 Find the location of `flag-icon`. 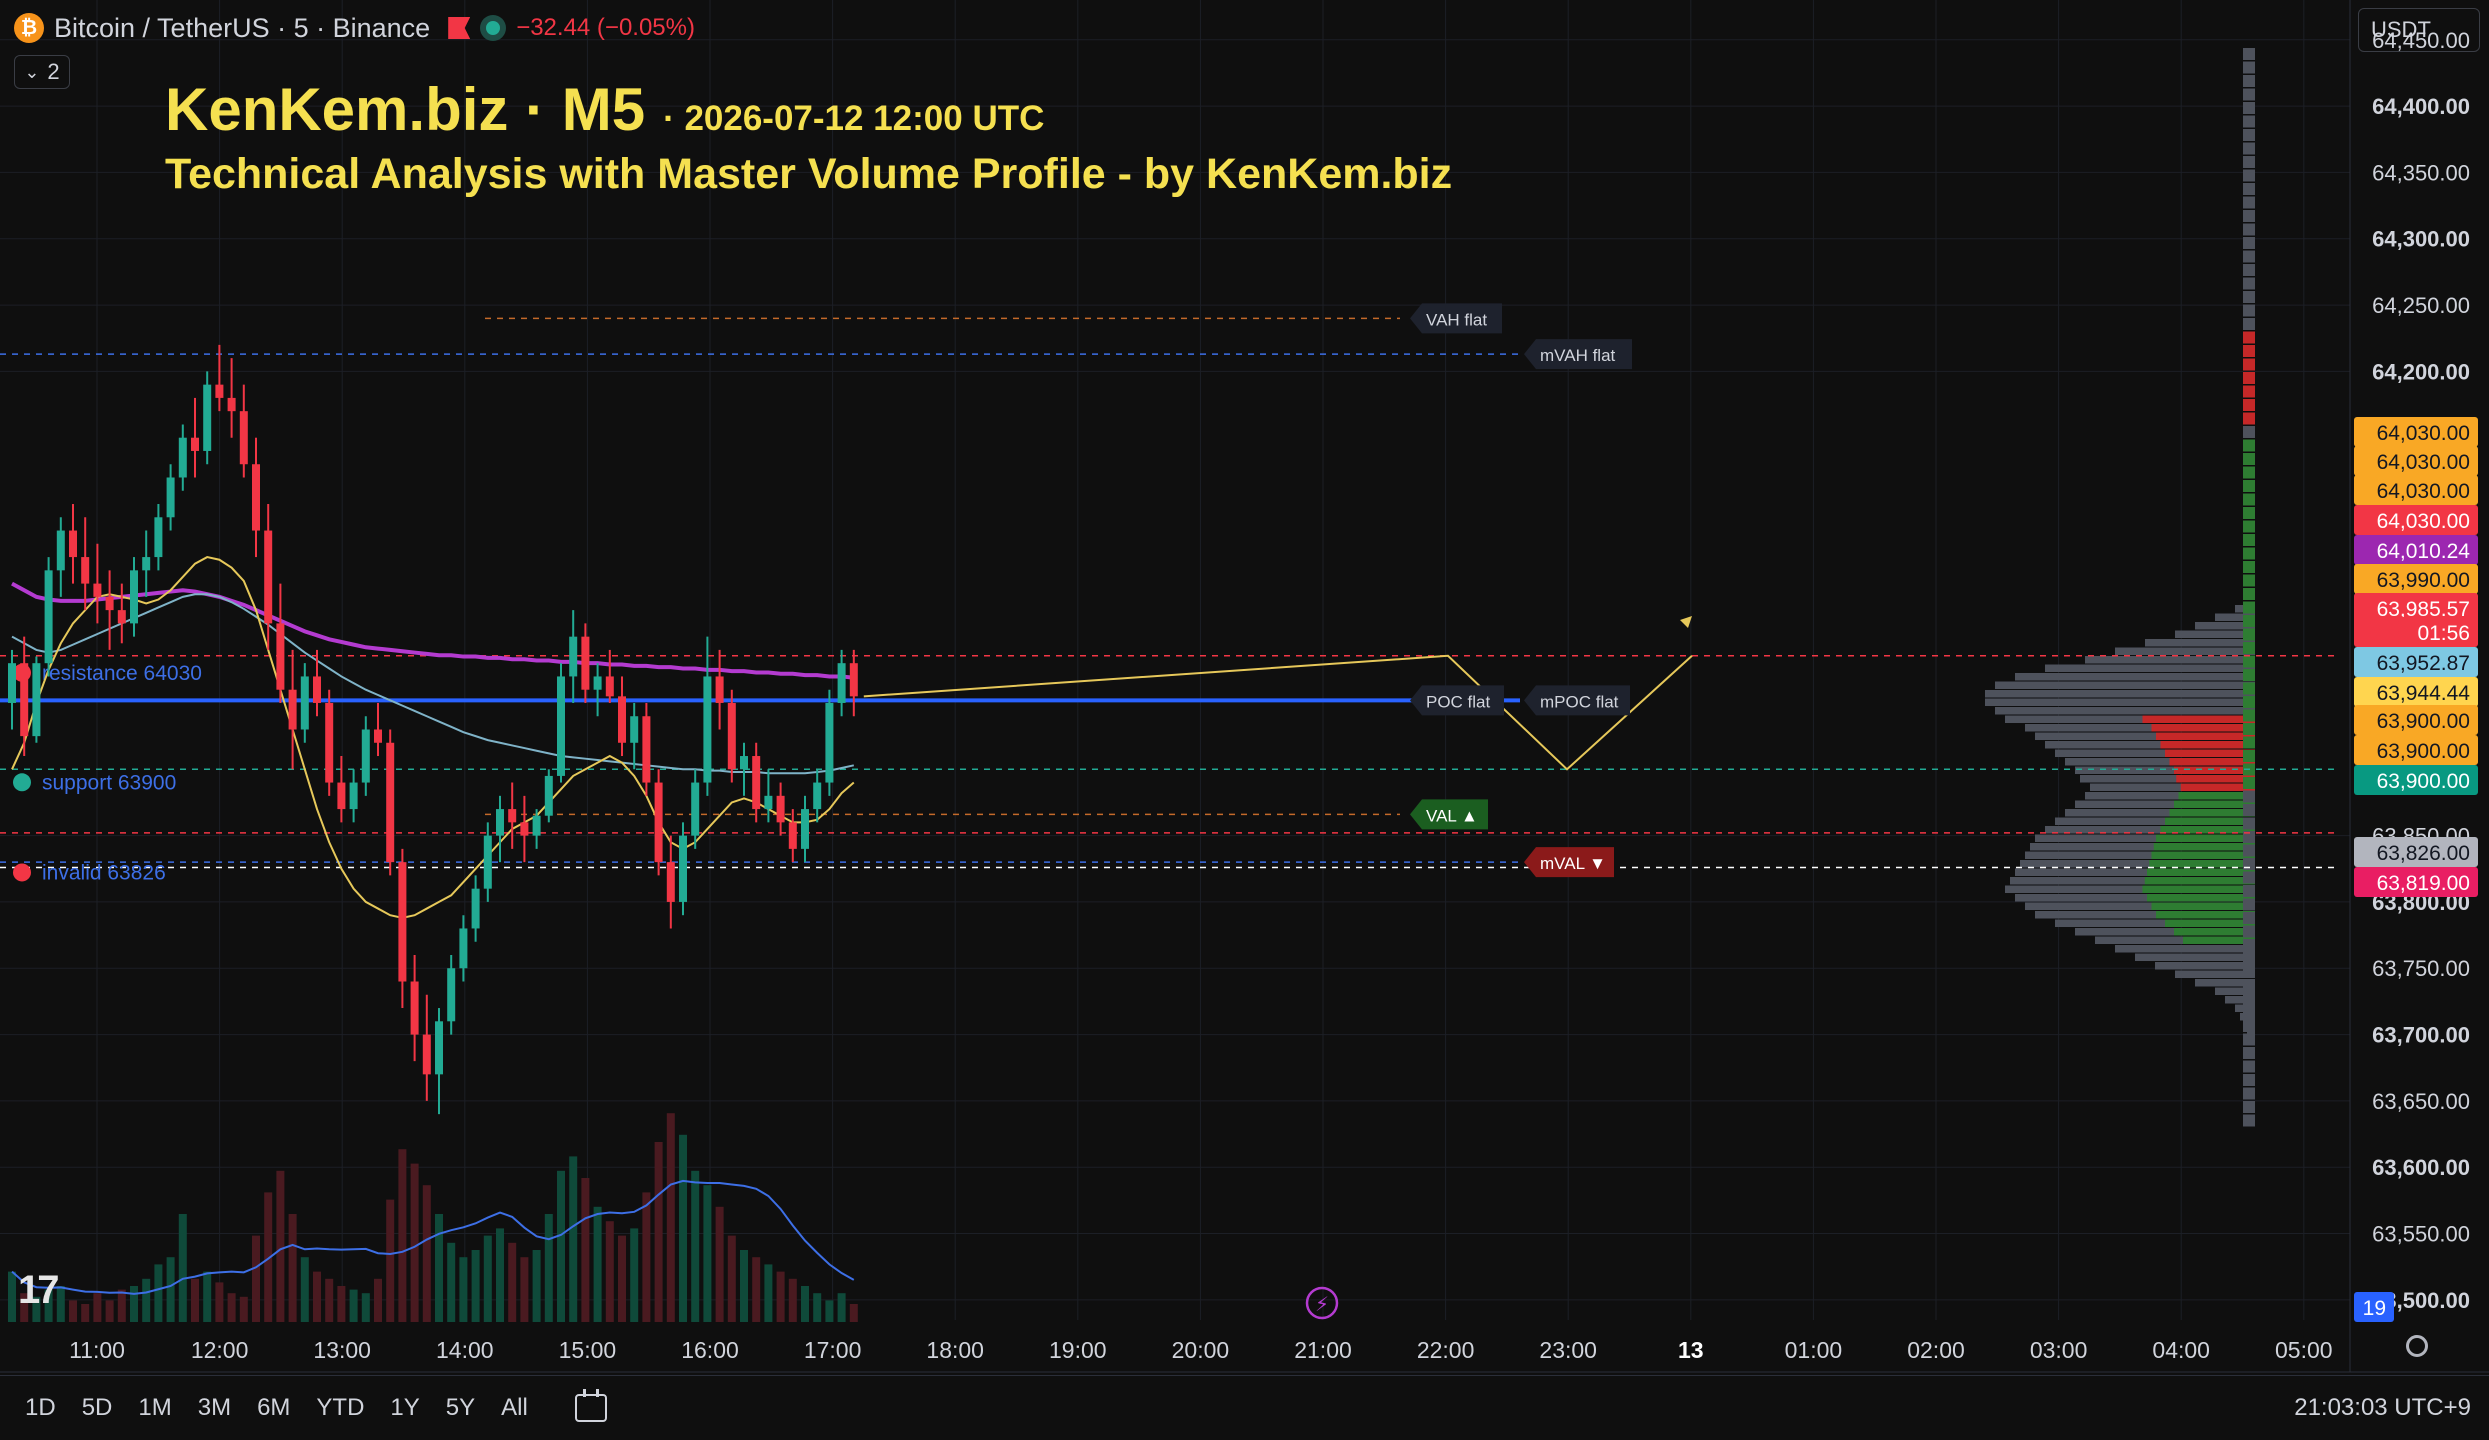

flag-icon is located at coordinates (459, 28).